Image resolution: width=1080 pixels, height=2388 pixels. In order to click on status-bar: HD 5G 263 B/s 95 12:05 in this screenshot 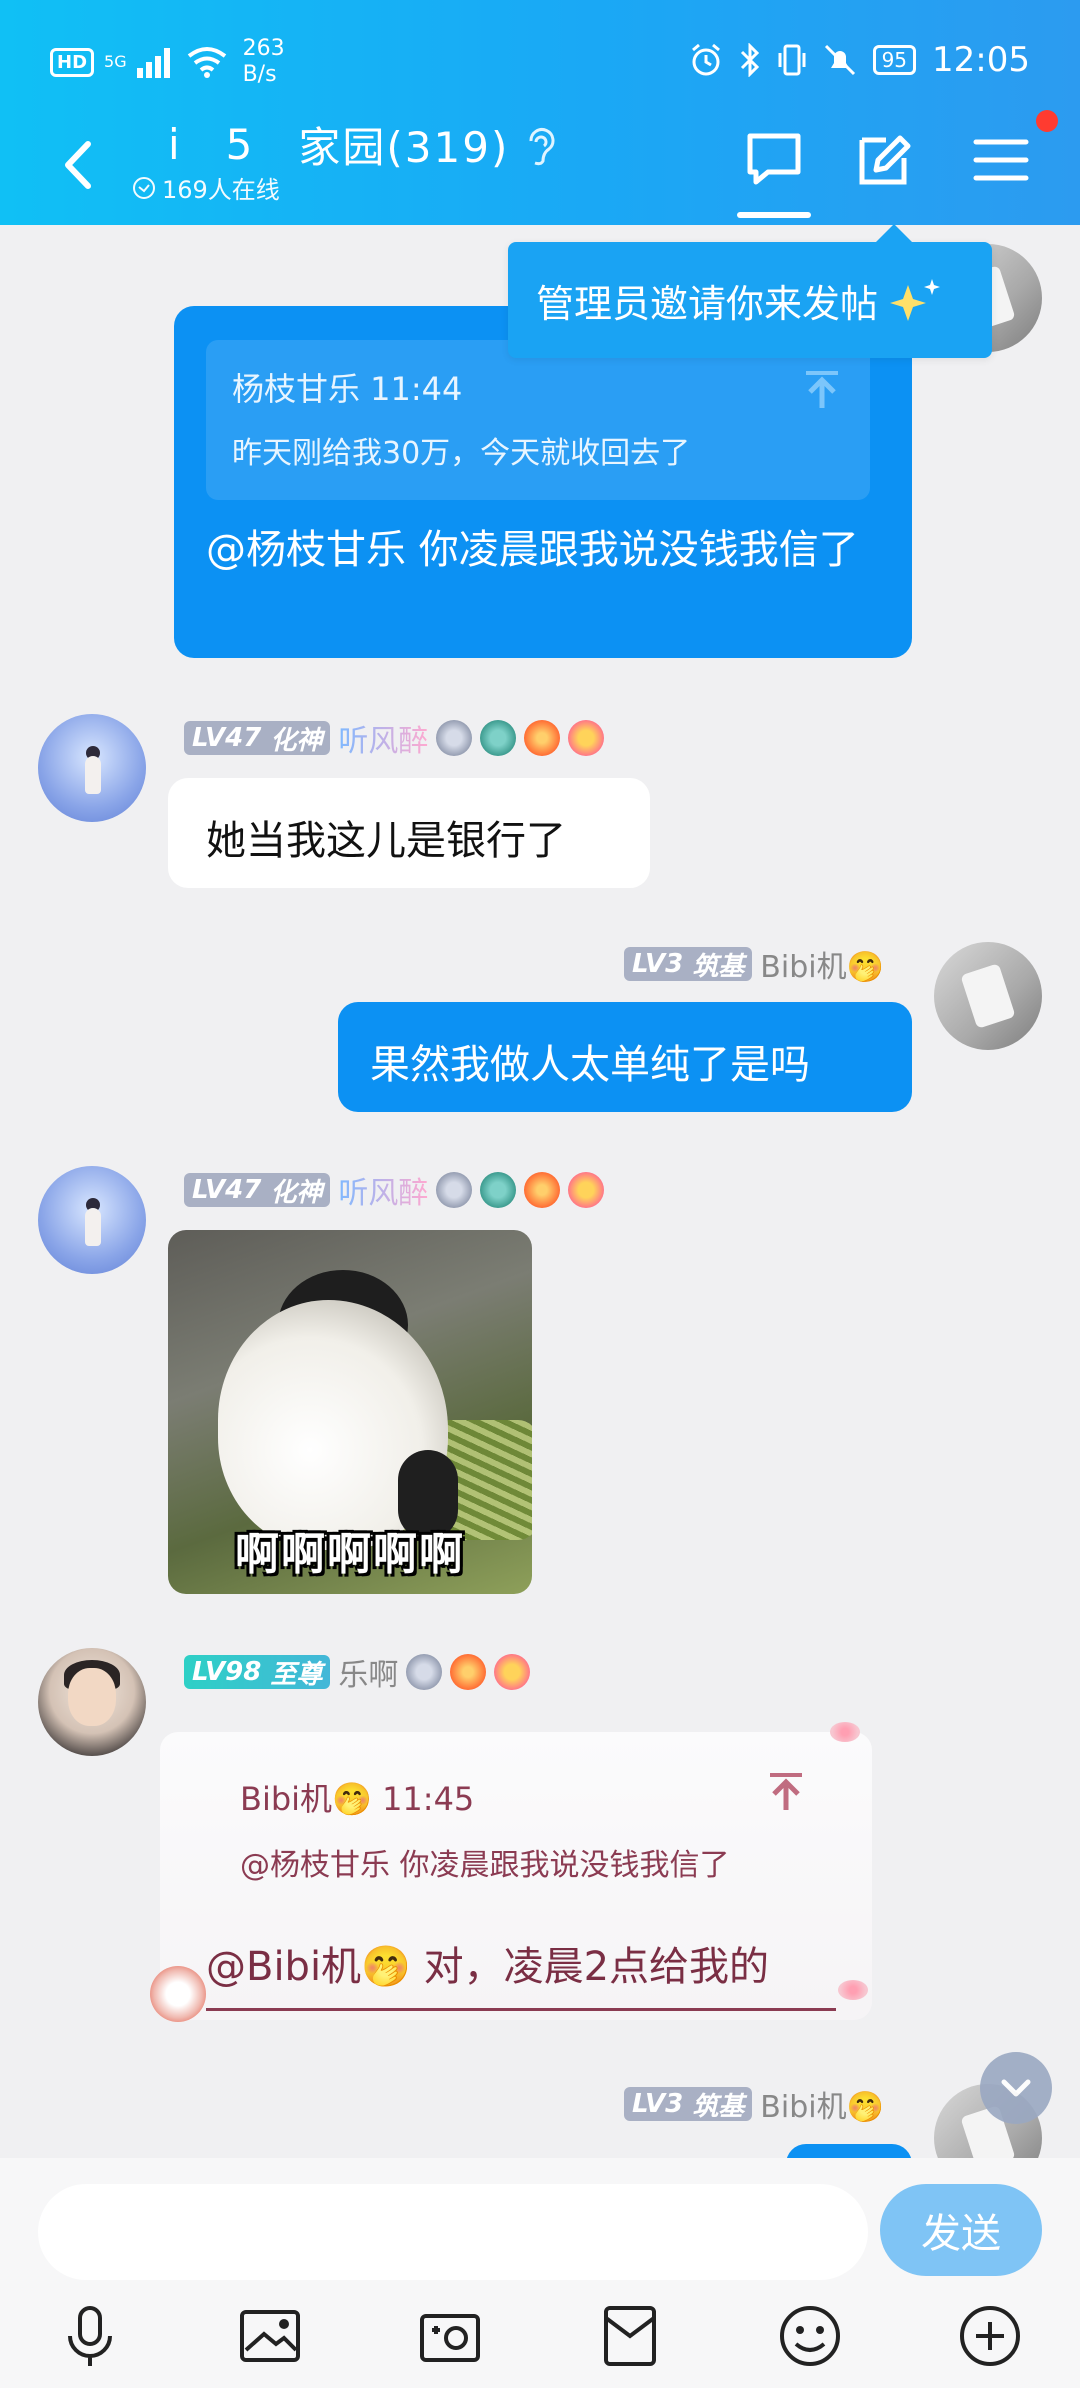, I will do `click(540, 60)`.